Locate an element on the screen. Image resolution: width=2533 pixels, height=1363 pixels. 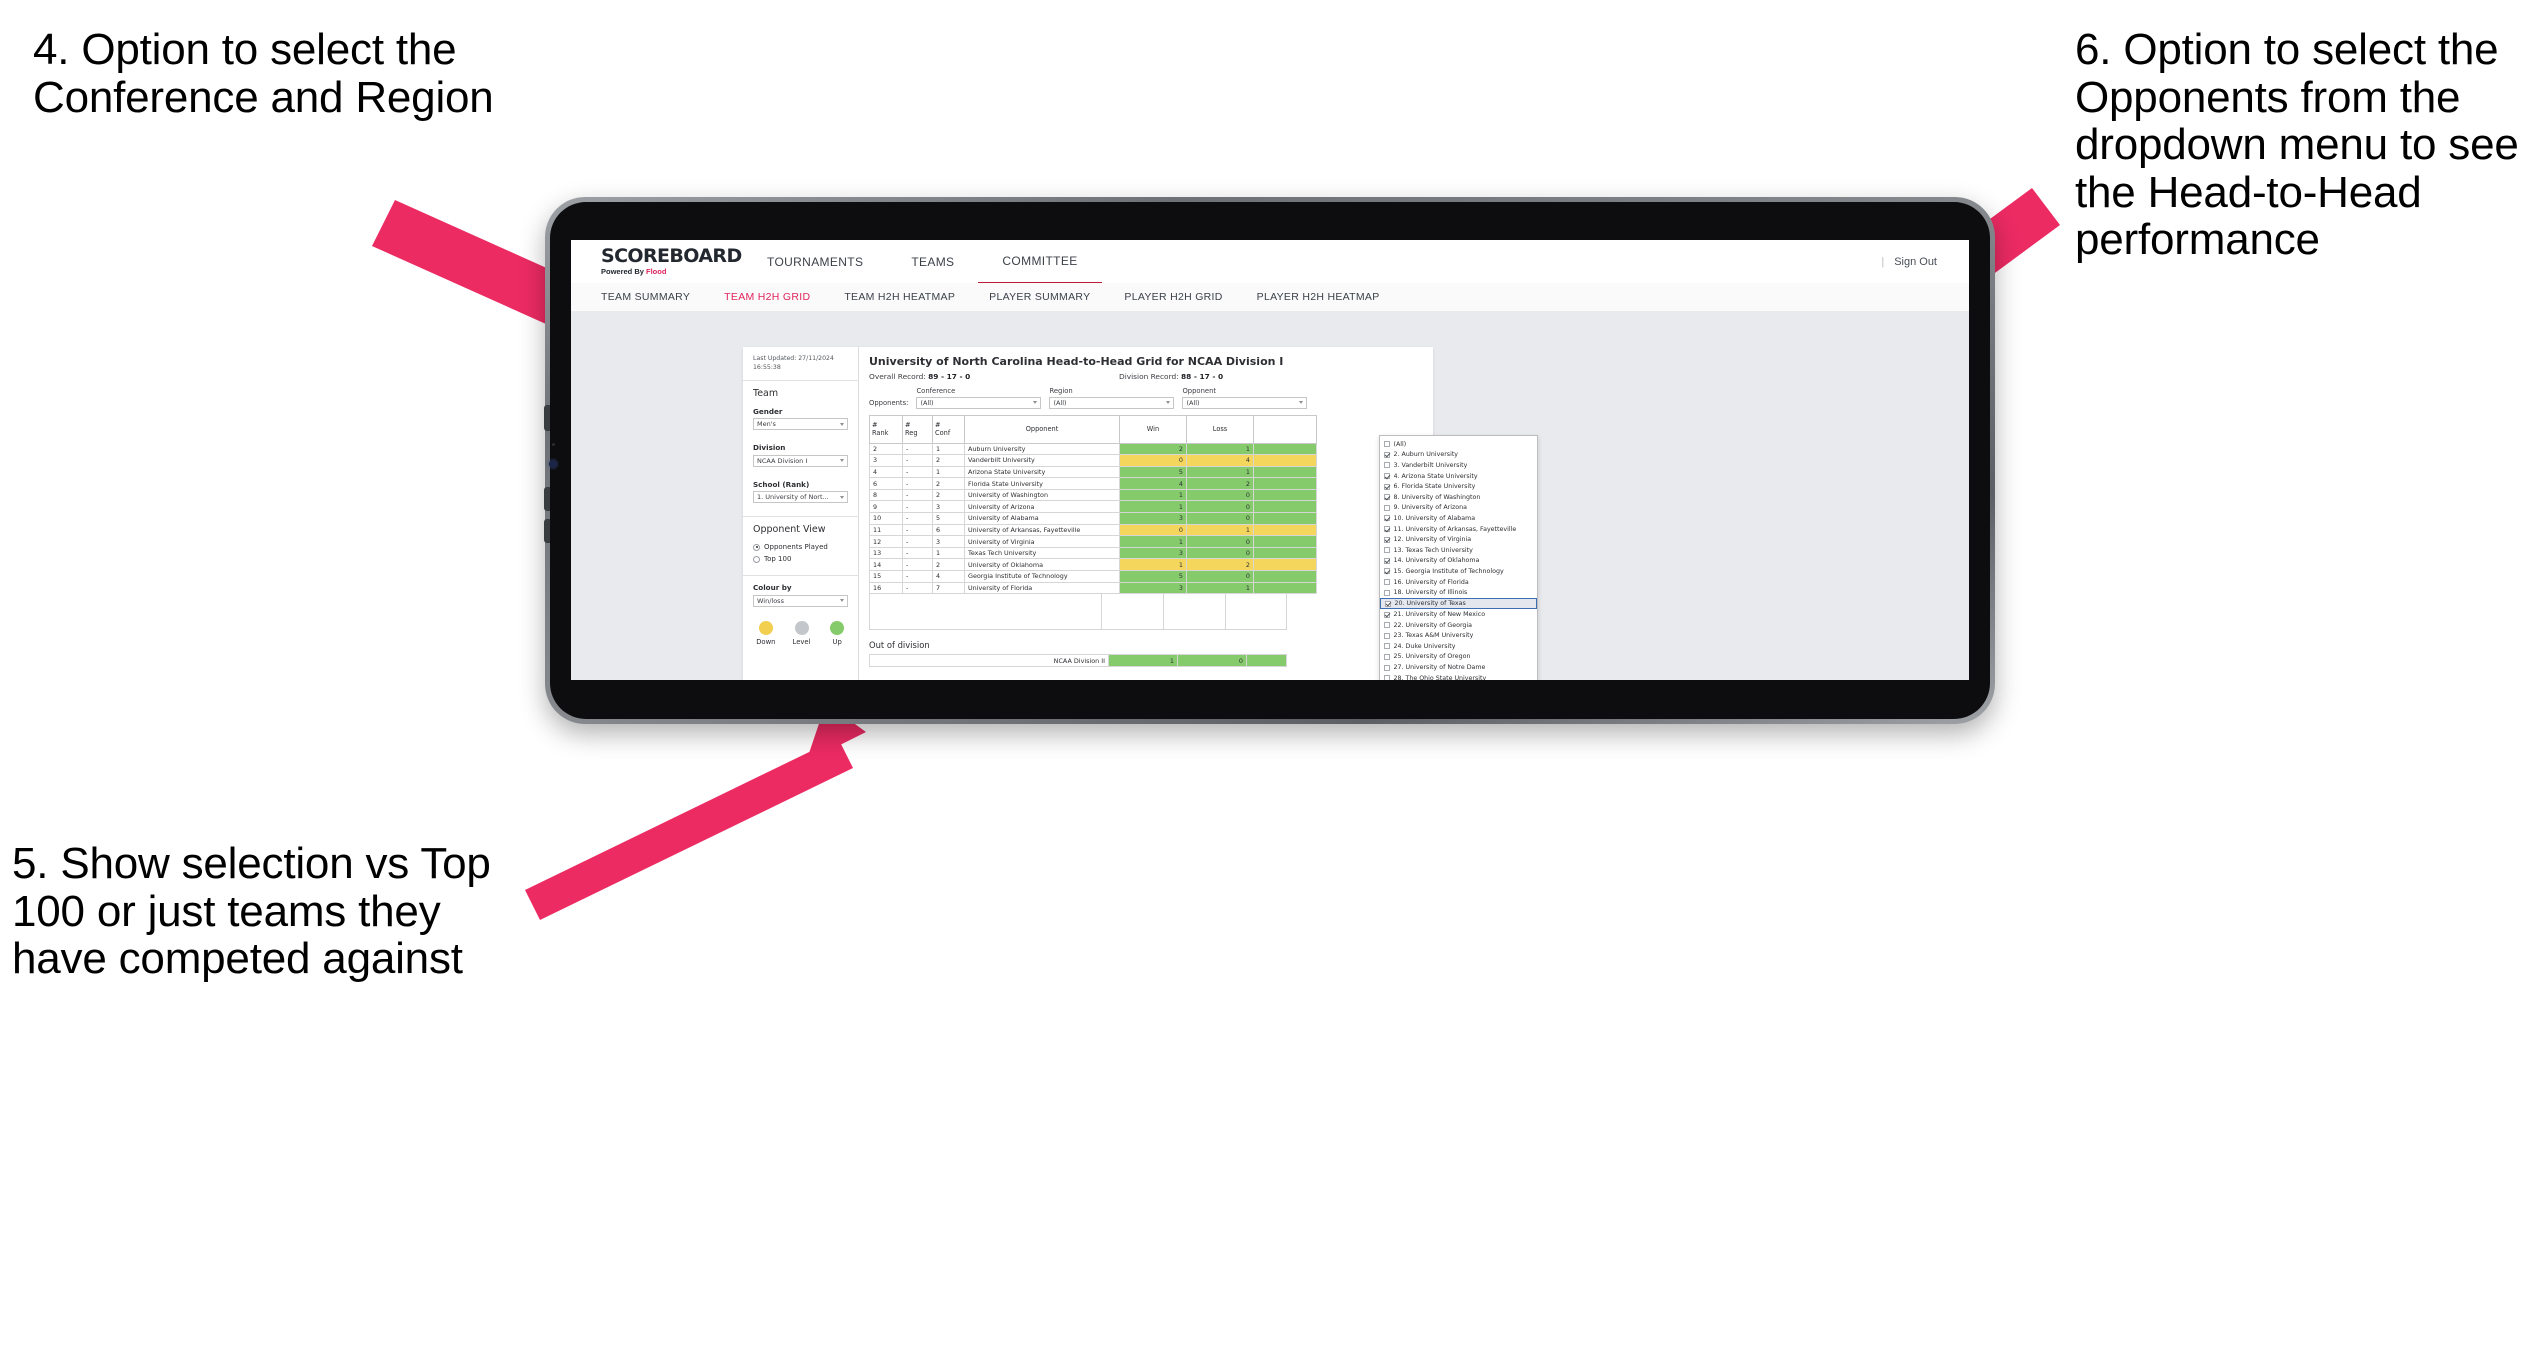
topnav-item-teams: TEAMS is located at coordinates (932, 261).